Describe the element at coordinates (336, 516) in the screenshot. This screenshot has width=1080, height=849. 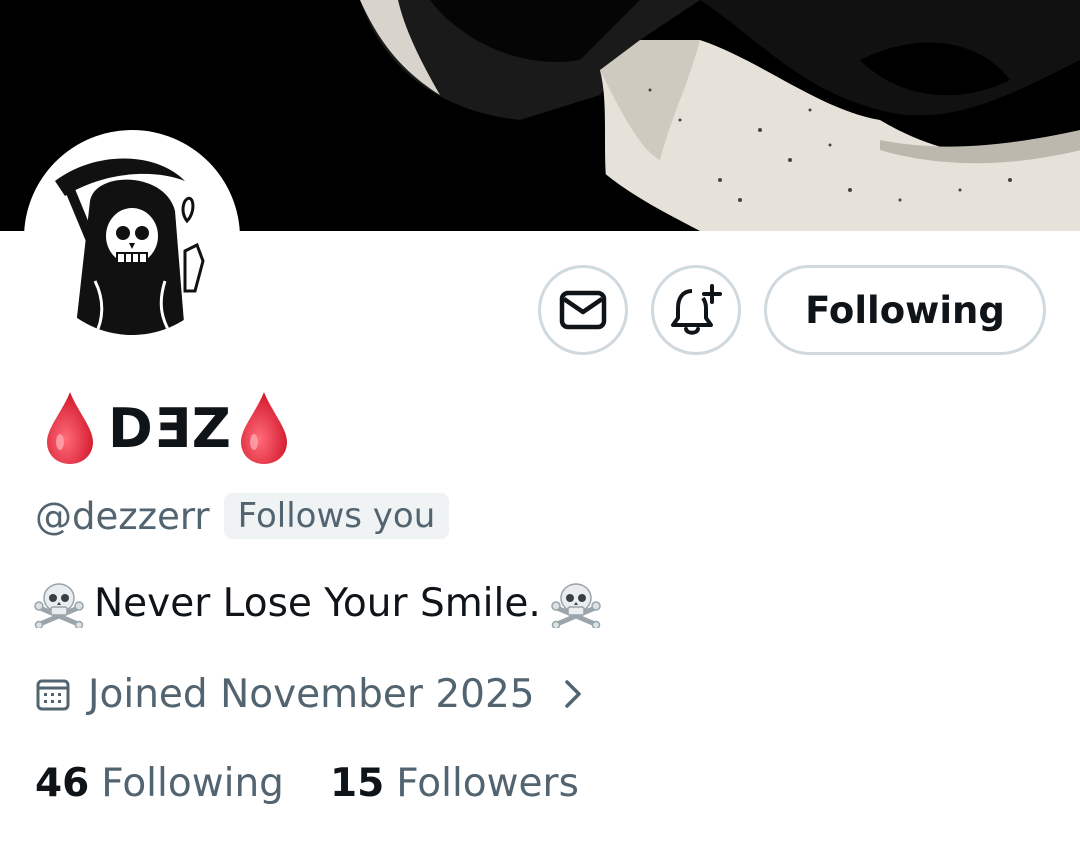
I see `follows-you-badge: Follows you` at that location.